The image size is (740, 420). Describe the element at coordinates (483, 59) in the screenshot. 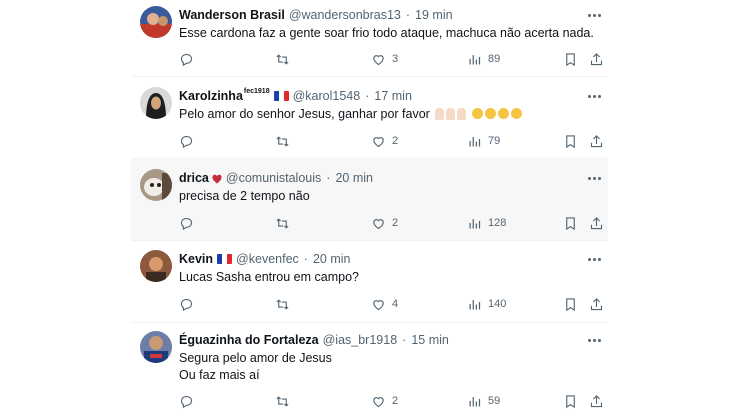

I see `views-button: 89` at that location.